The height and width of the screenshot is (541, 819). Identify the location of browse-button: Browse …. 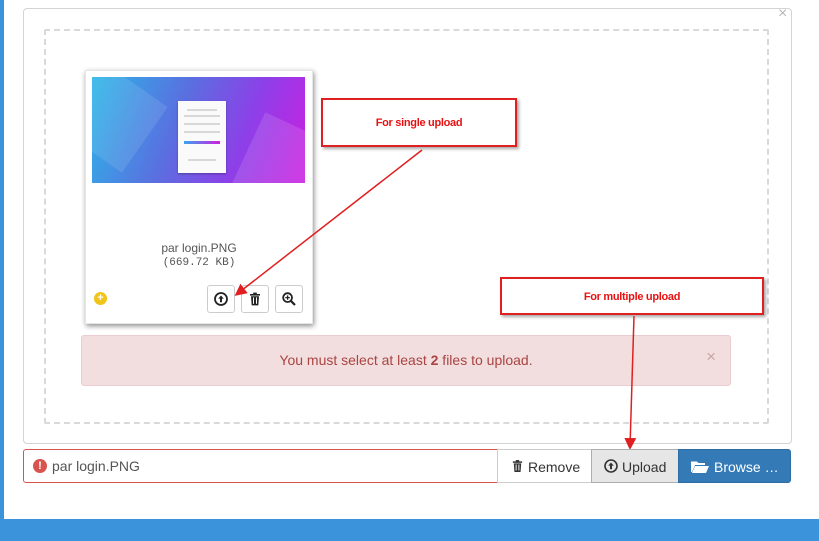
(734, 466).